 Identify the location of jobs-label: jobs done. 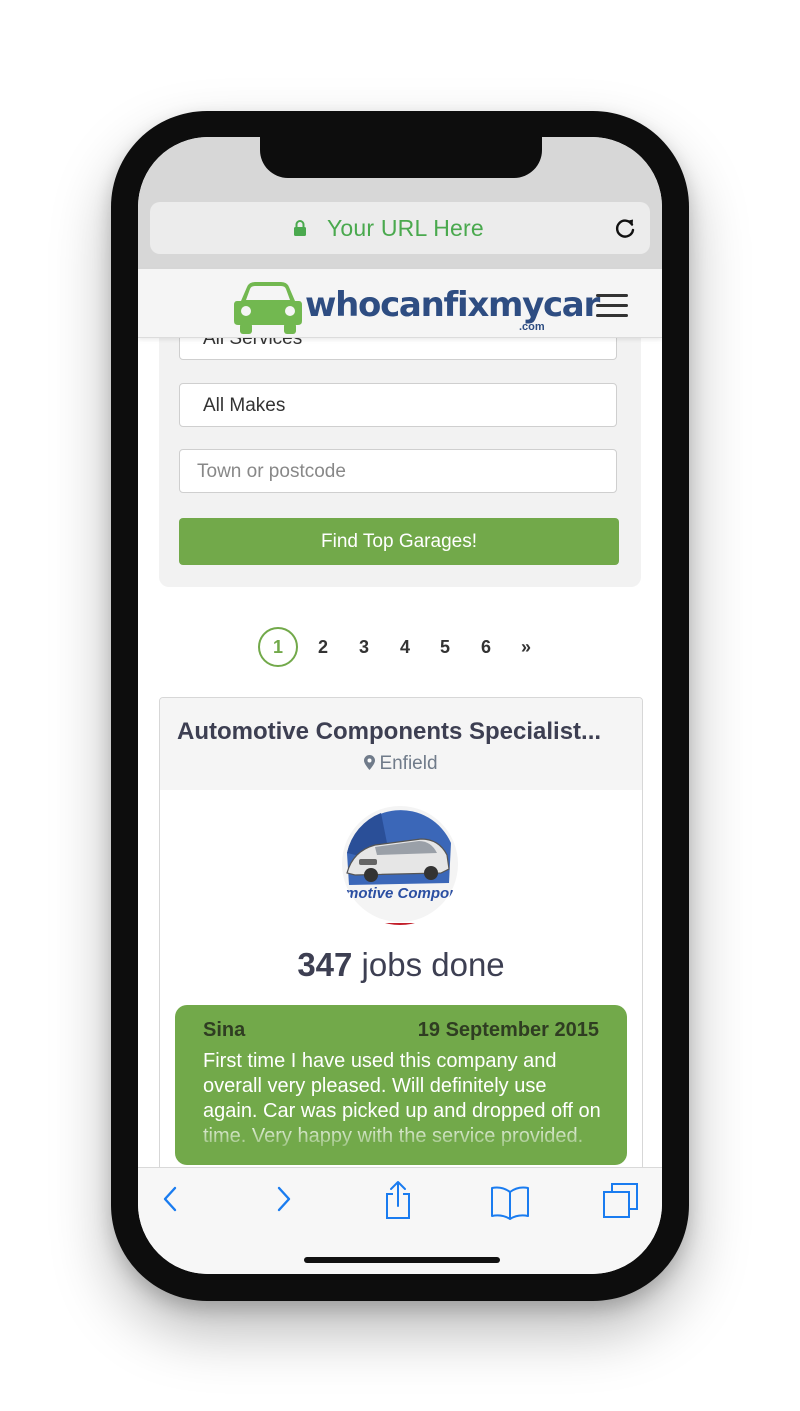
(433, 964).